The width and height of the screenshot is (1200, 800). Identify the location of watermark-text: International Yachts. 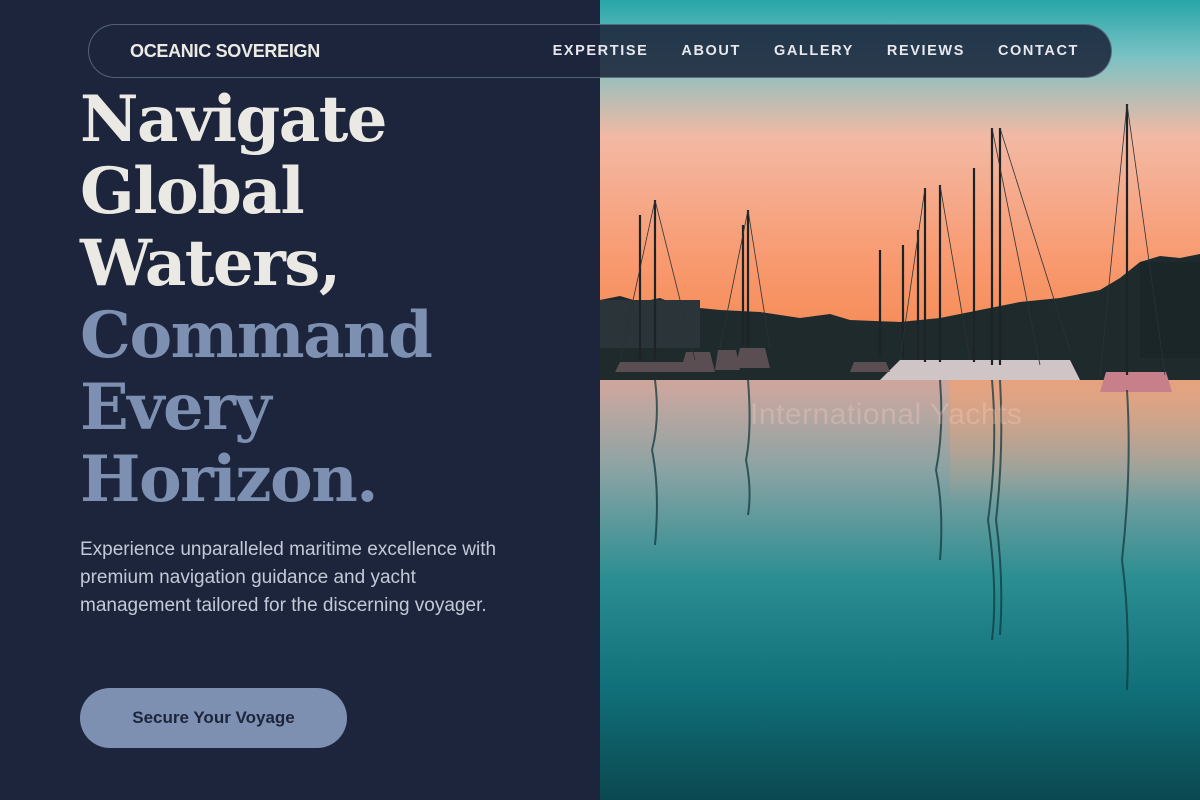
(886, 414).